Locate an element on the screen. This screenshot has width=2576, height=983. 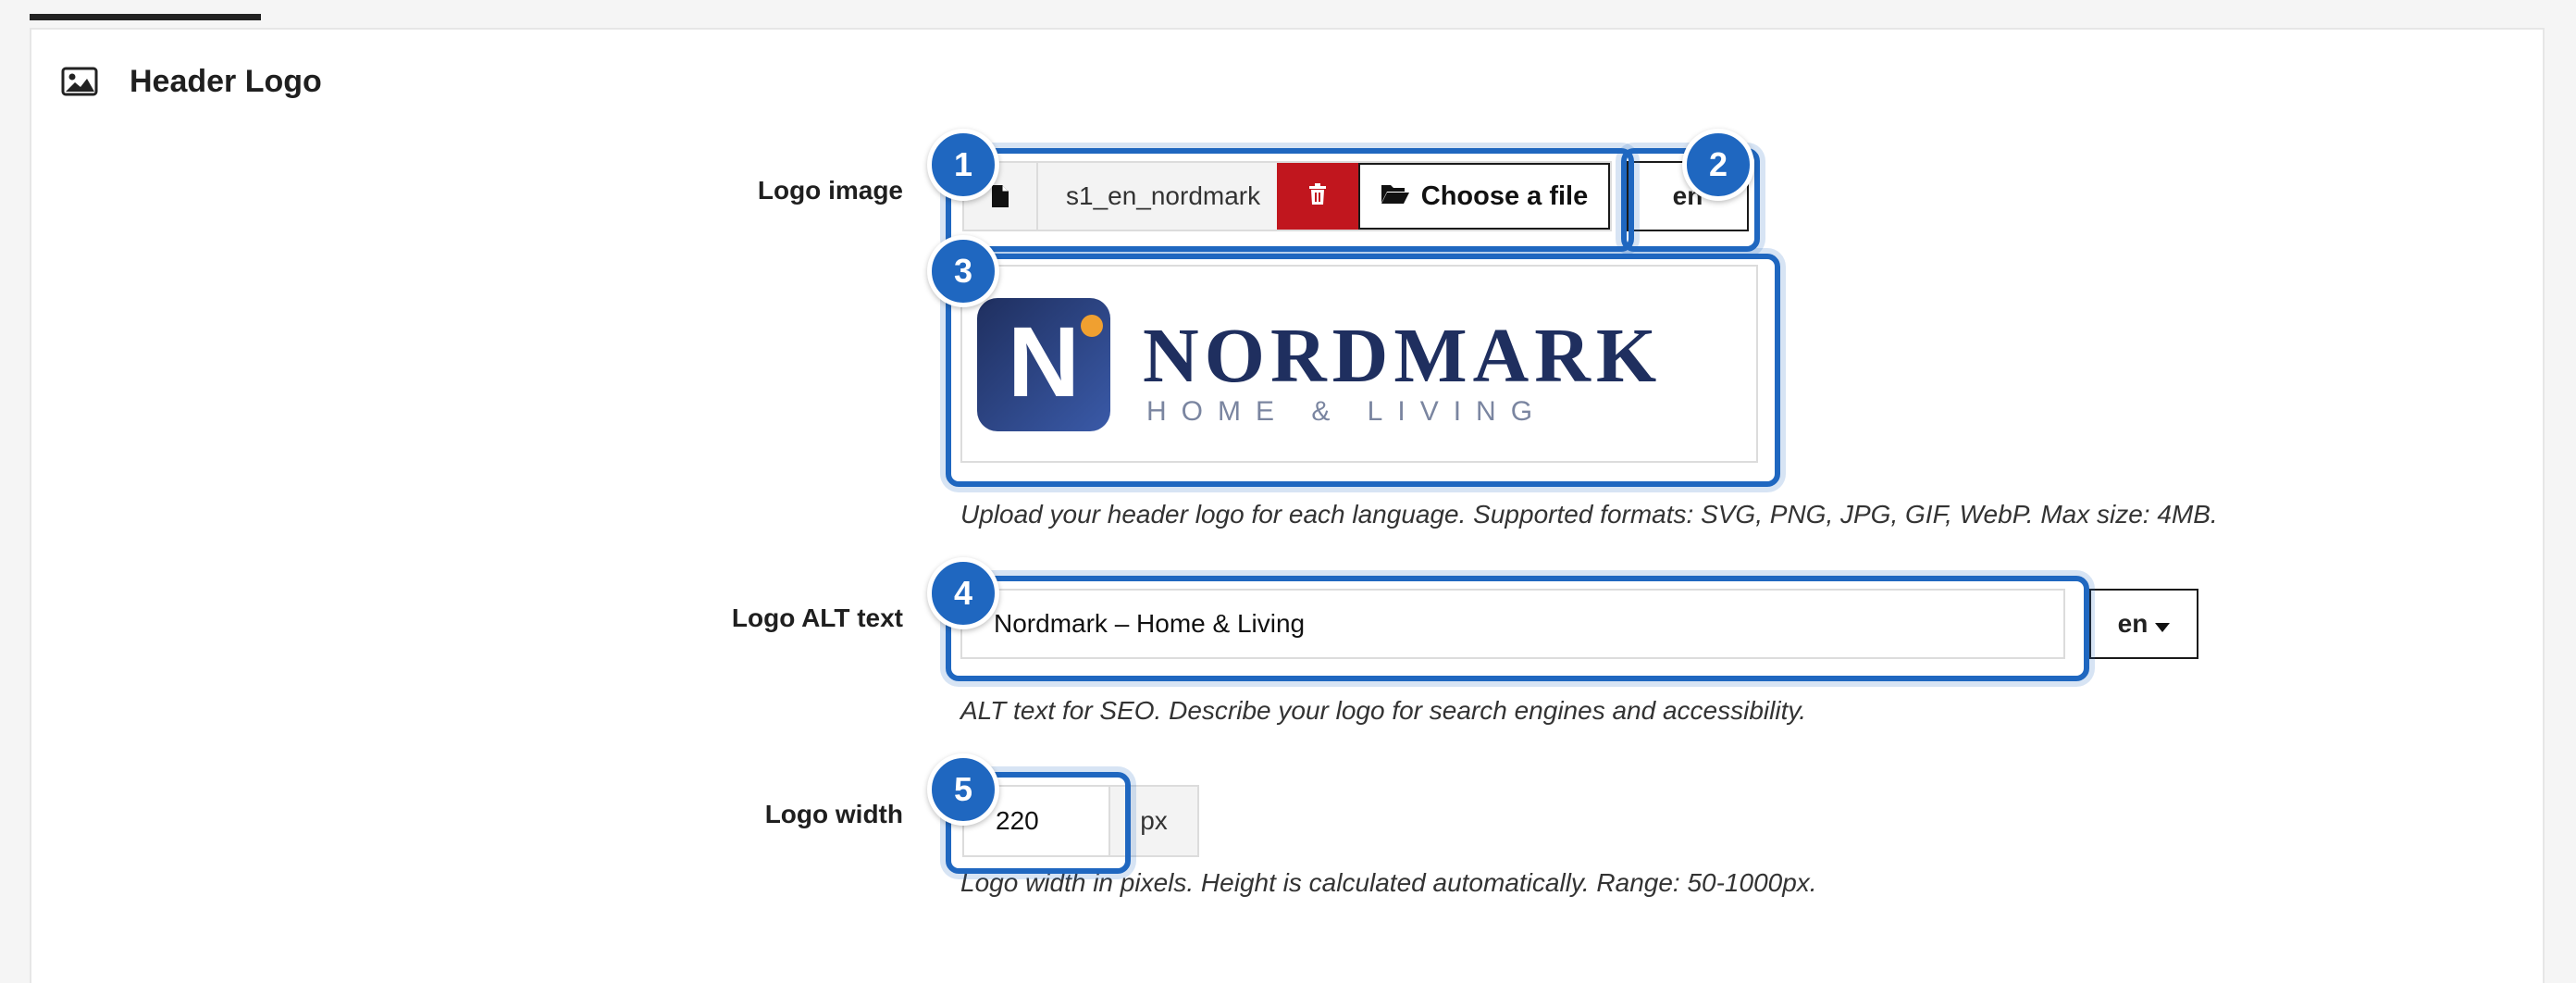
logo-width-unit: px is located at coordinates (1154, 821).